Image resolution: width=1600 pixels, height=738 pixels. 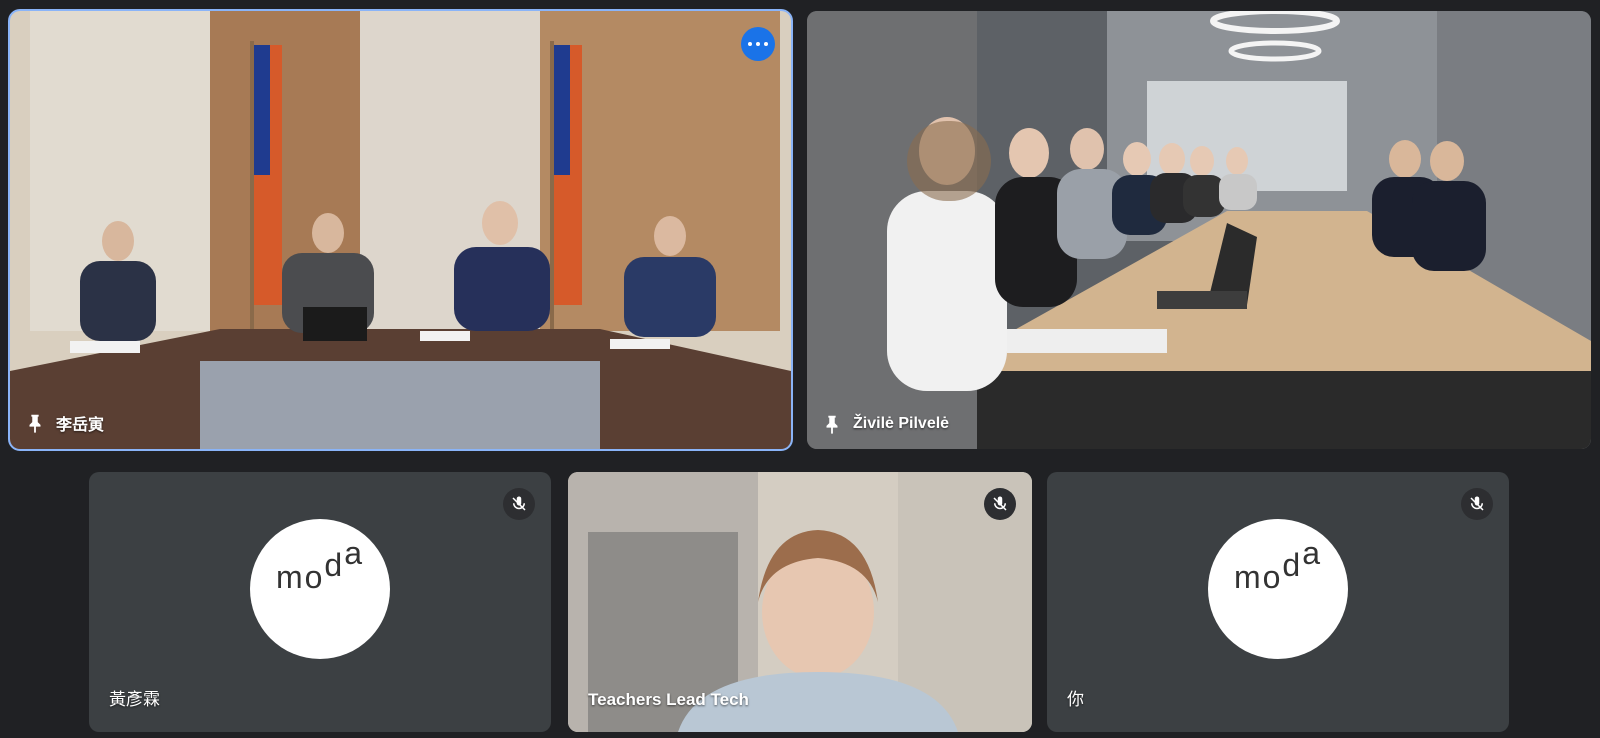 I want to click on participant-name: Živilė Pilvelė, so click(x=901, y=423).